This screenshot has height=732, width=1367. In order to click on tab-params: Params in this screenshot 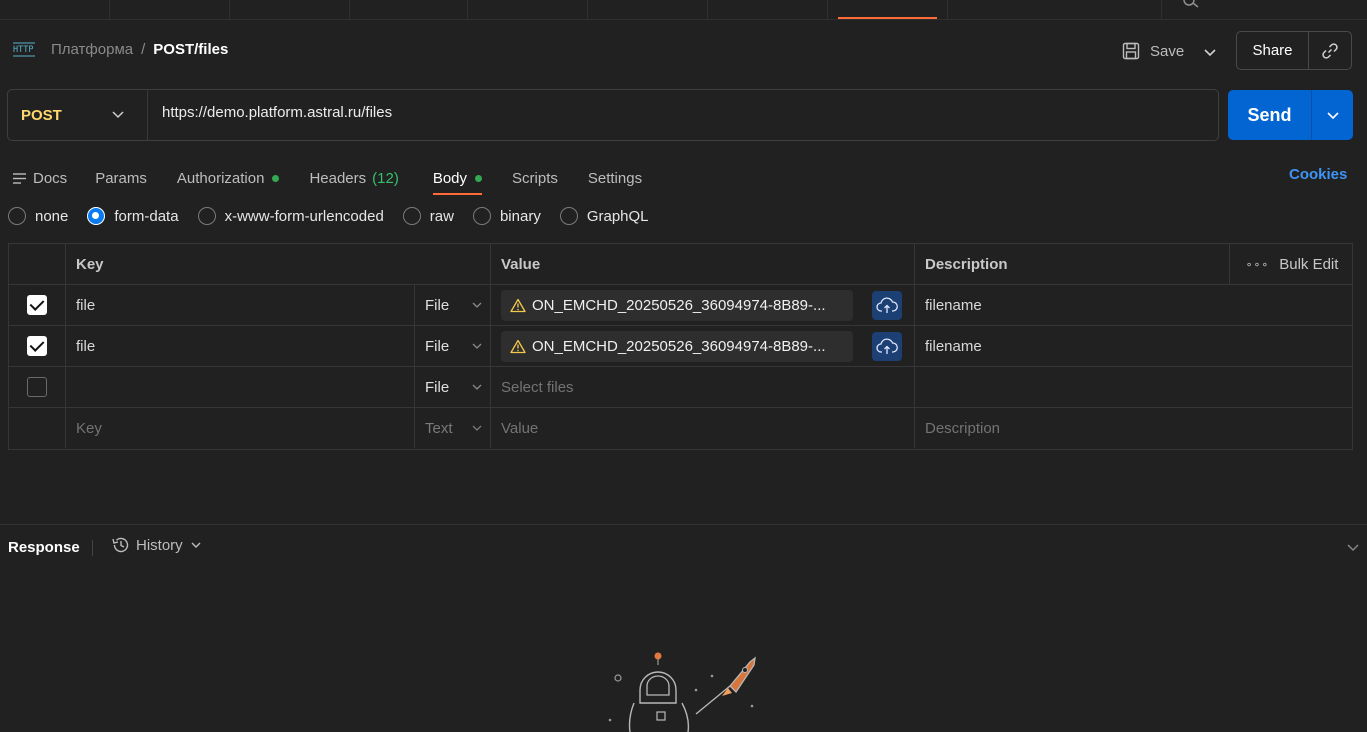, I will do `click(121, 178)`.